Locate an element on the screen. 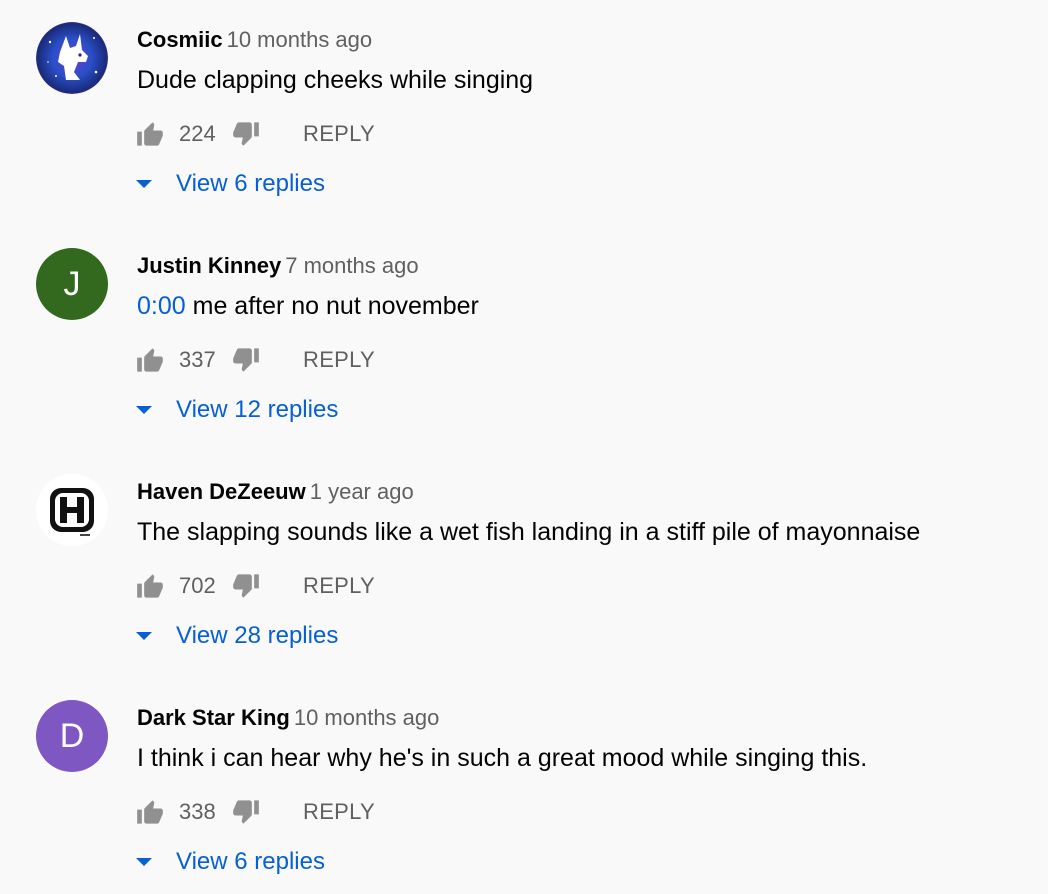 This screenshot has width=1048, height=894. comment-header: Haven DeZeeuw 1 year ago is located at coordinates (275, 492).